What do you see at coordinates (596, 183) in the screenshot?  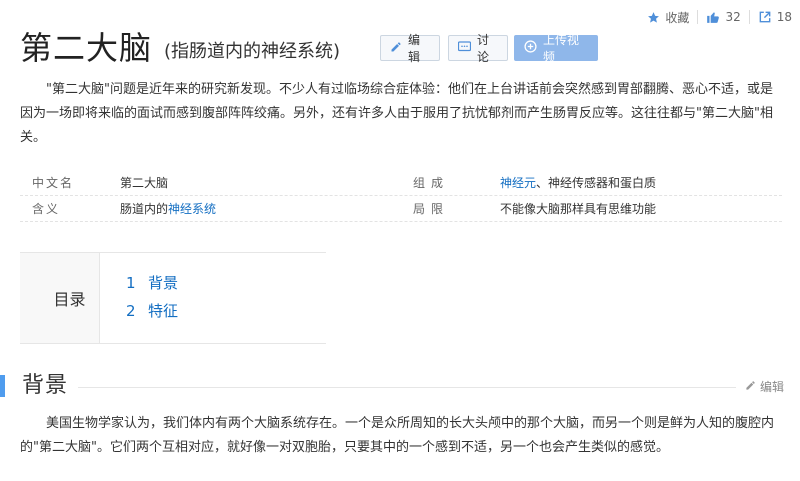 I see `info-value-rest: 、神经传感器和蛋白质` at bounding box center [596, 183].